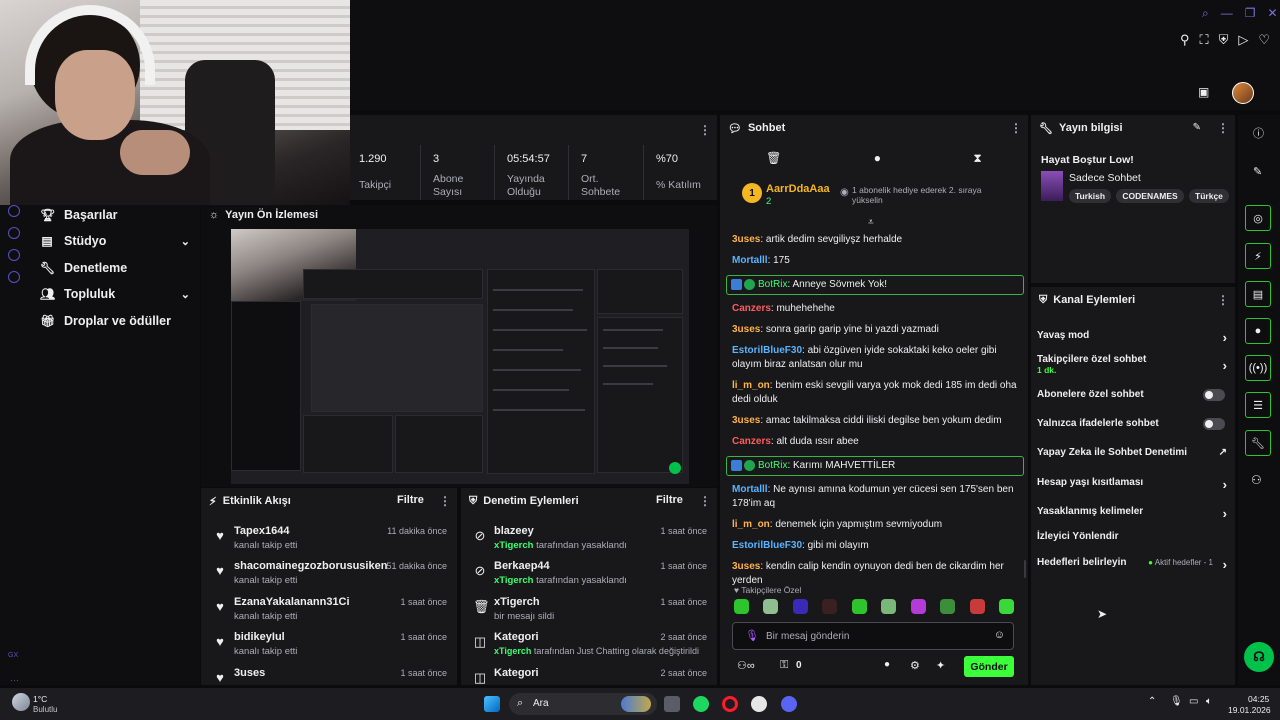  What do you see at coordinates (115, 294) in the screenshot?
I see `nav-community: 👥︎ Topluluk ⌄` at bounding box center [115, 294].